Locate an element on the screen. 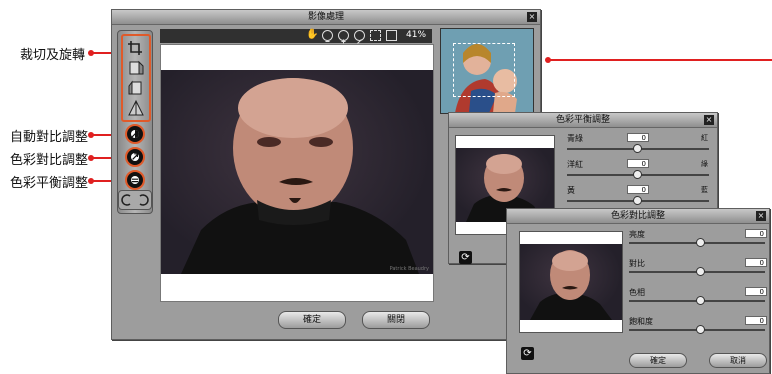  slider-left-label: 青綠 is located at coordinates (575, 138).